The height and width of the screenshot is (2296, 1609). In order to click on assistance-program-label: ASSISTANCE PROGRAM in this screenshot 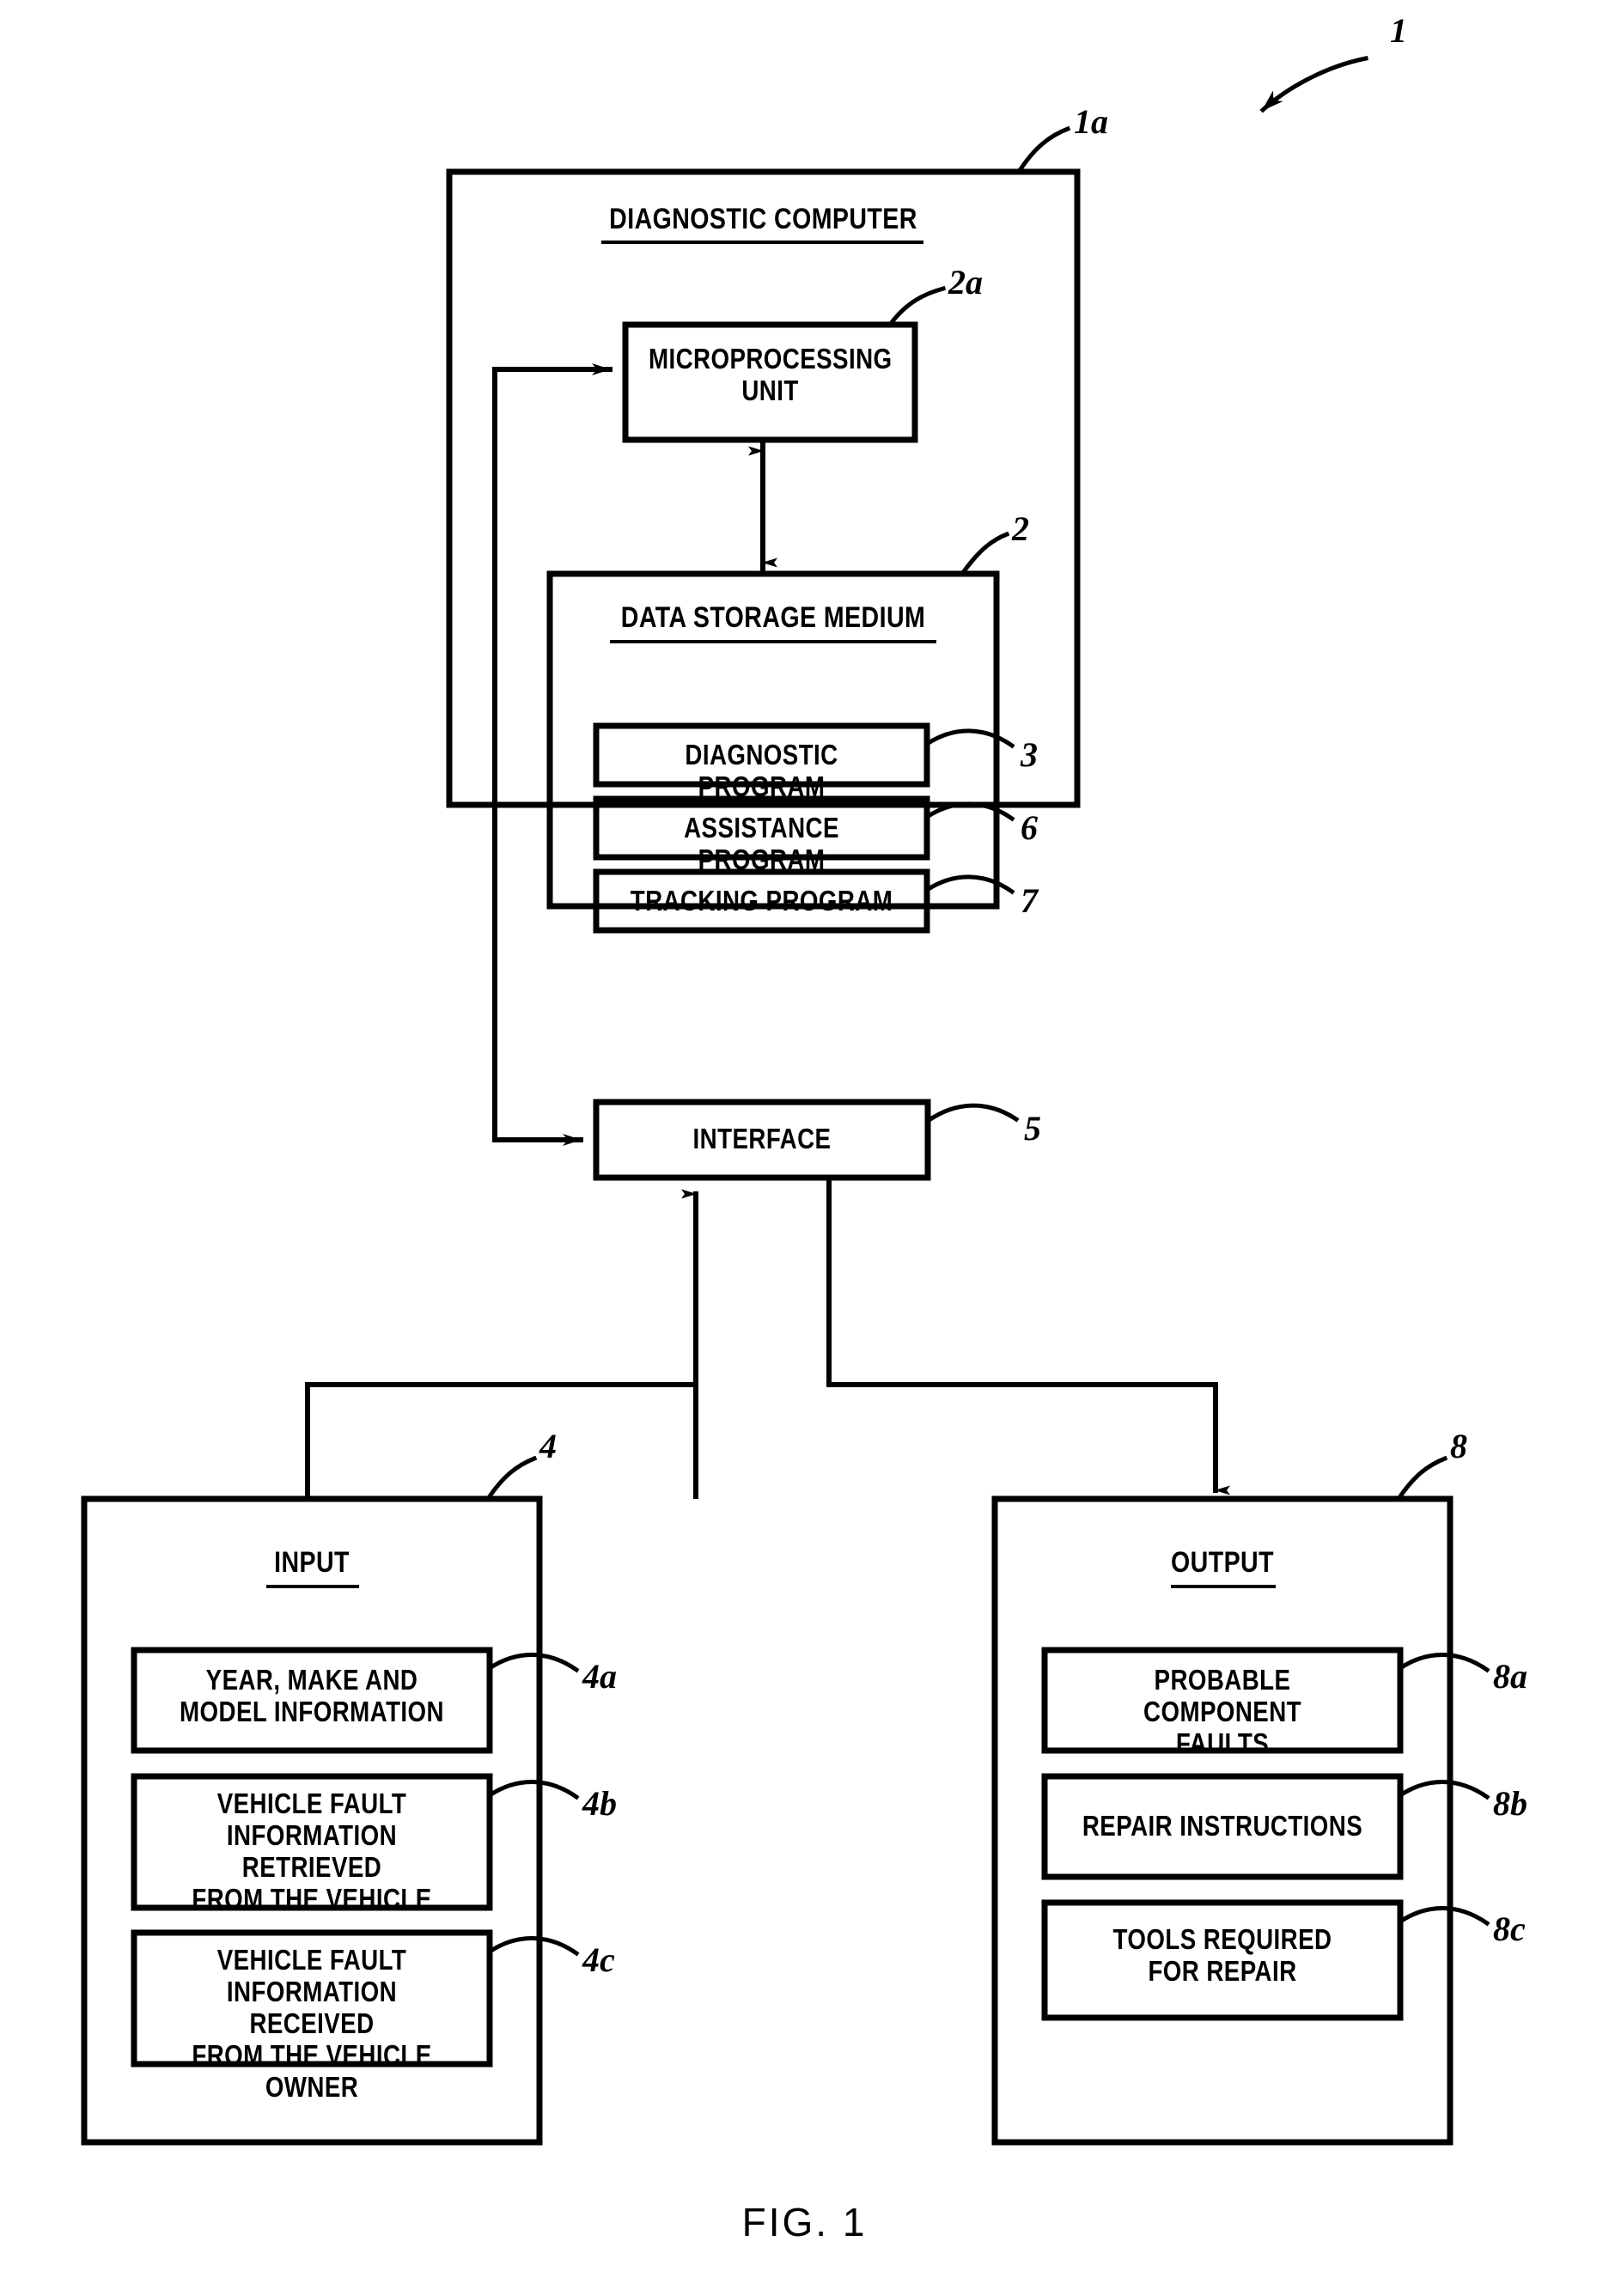, I will do `click(762, 843)`.